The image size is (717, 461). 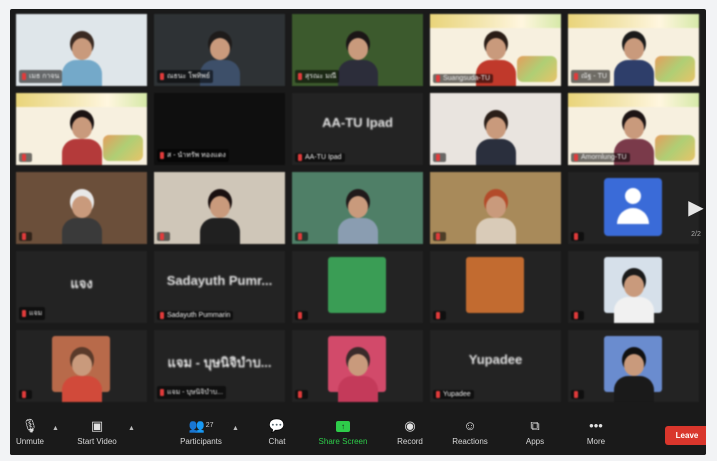 What do you see at coordinates (357, 129) in the screenshot?
I see `participant-tile: AA-TU Ipad AA-TU Ipad` at bounding box center [357, 129].